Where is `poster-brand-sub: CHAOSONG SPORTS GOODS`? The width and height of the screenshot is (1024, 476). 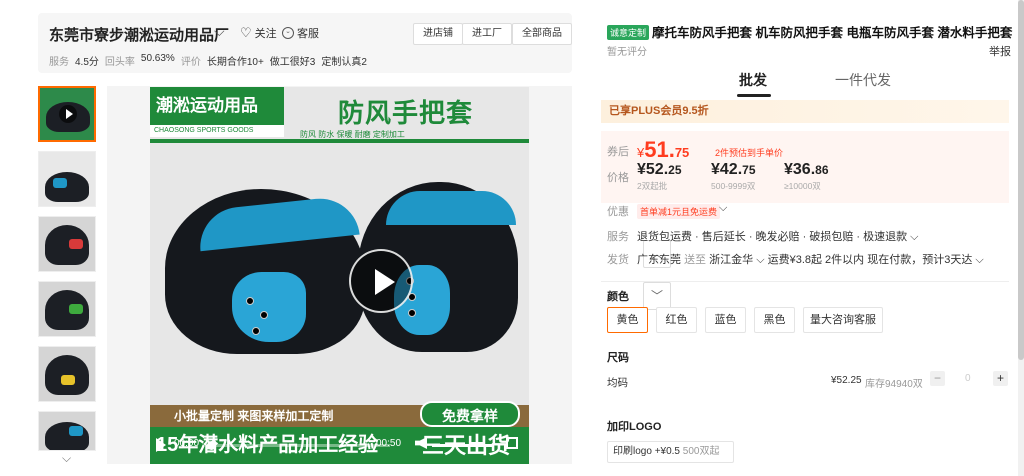 poster-brand-sub: CHAOSONG SPORTS GOODS is located at coordinates (217, 131).